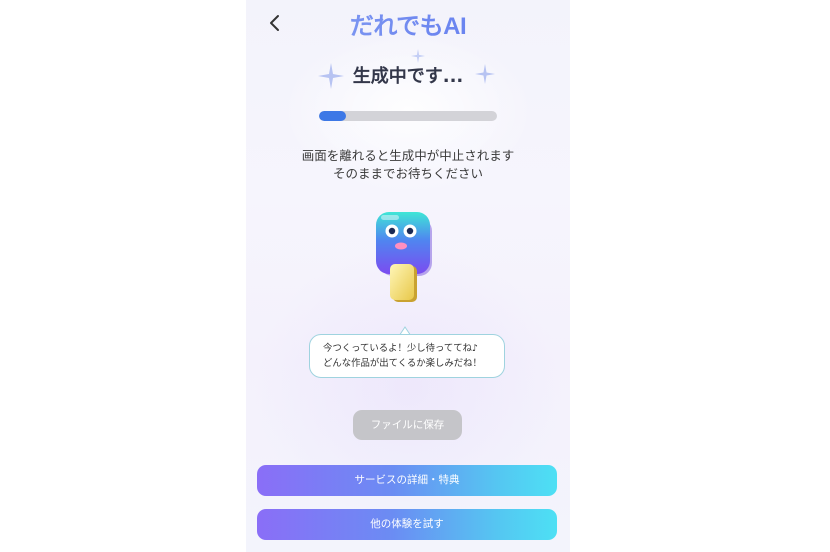  I want to click on notice-line-1: 画面を離れると生成中が中止されます, so click(408, 155).